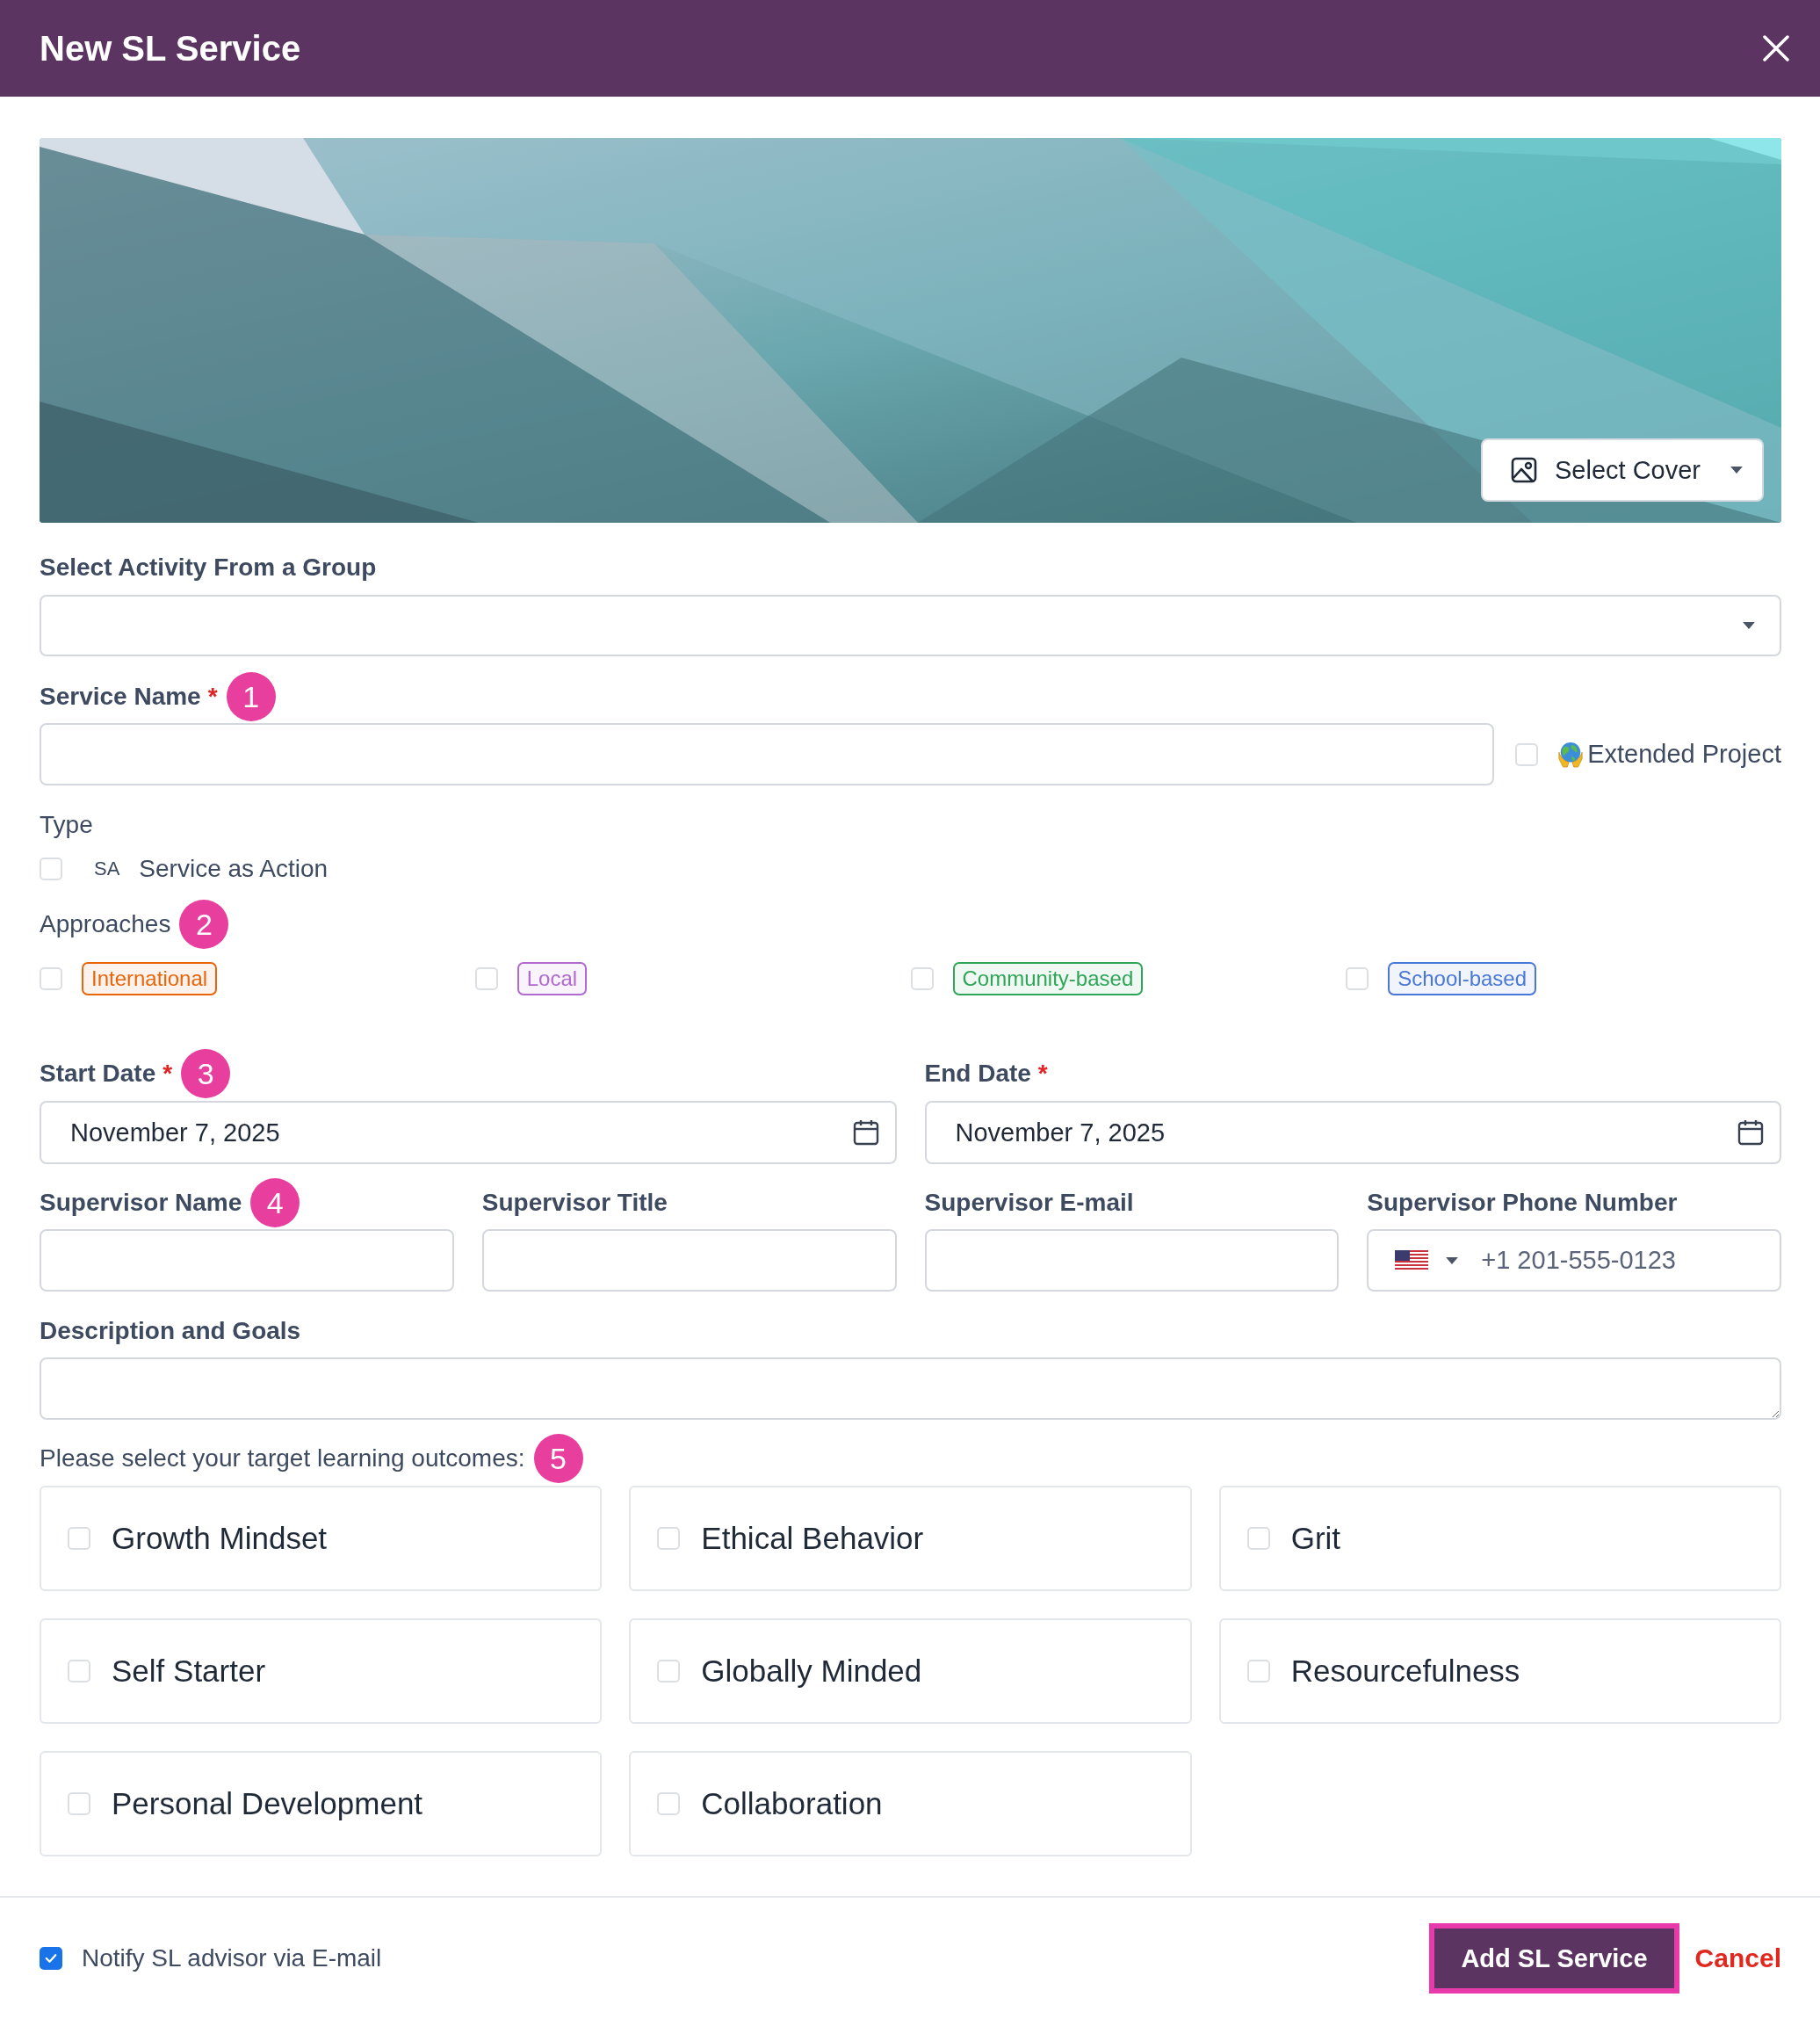 The image size is (1820, 2019). Describe the element at coordinates (170, 48) in the screenshot. I see `window-title: New SL Service` at that location.